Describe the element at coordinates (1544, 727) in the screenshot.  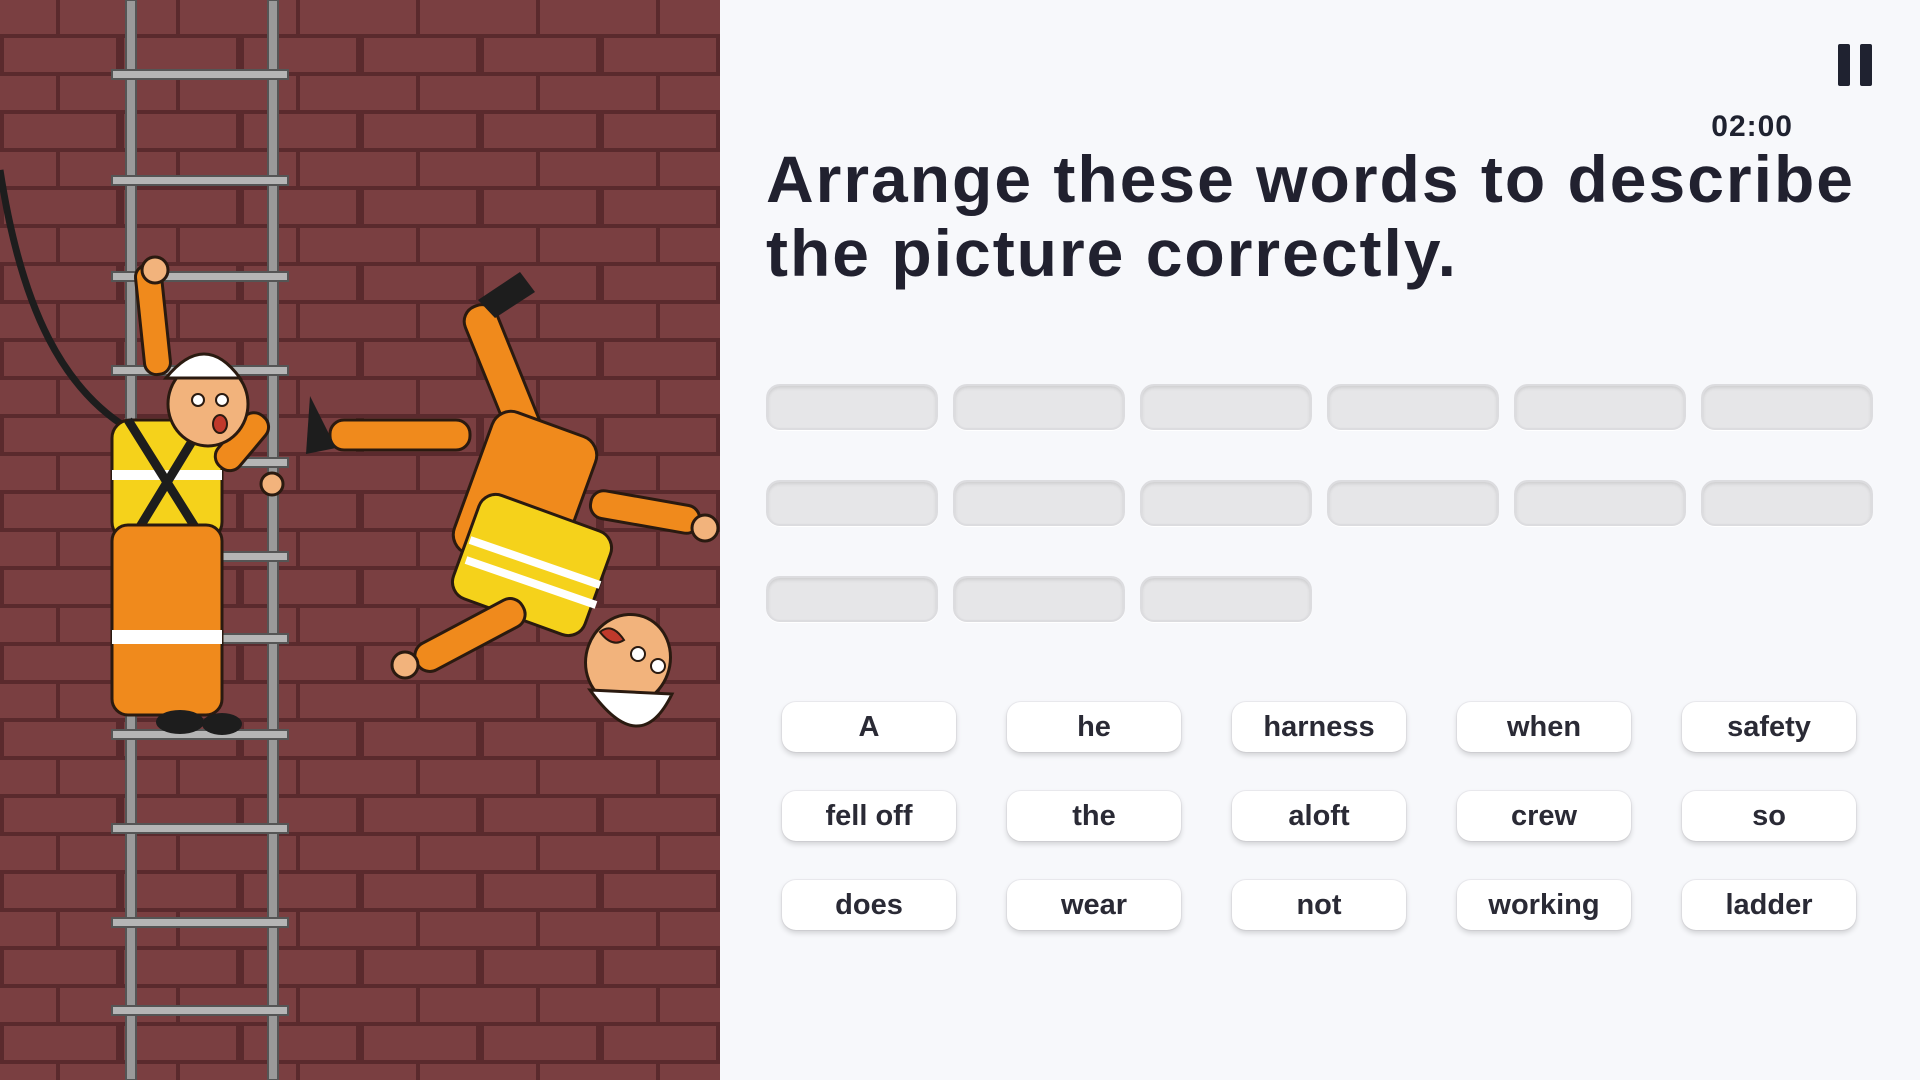
I see `word-tile: when` at that location.